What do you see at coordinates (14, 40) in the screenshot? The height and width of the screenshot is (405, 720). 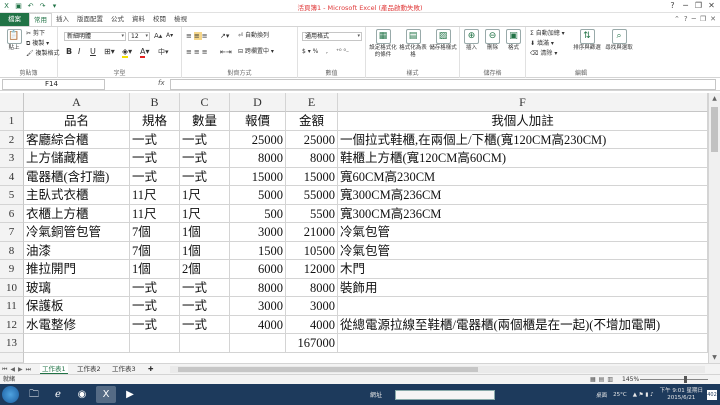 I see `paste-button: 📋 貼上` at bounding box center [14, 40].